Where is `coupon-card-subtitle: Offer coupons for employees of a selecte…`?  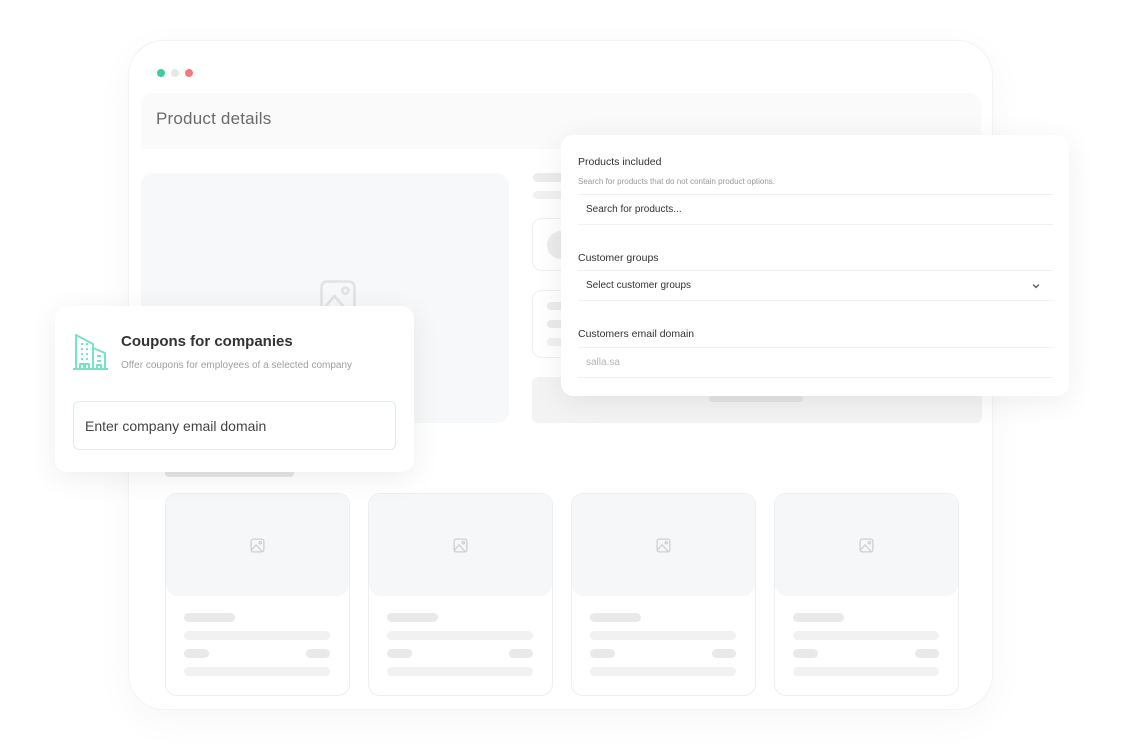 coupon-card-subtitle: Offer coupons for employees of a selecte… is located at coordinates (237, 365).